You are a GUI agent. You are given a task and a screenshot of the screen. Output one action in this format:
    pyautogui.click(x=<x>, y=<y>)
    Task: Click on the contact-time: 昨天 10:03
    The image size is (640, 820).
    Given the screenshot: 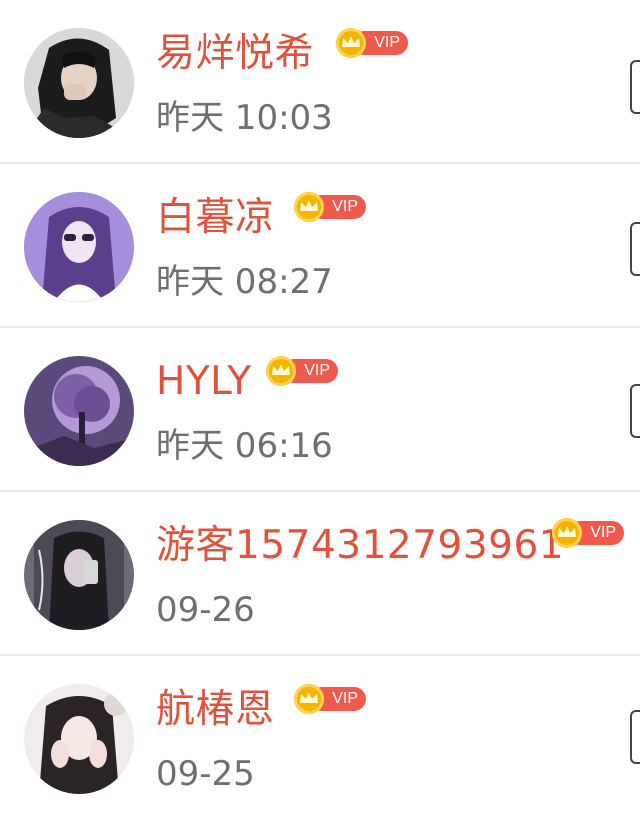 What is the action you would take?
    pyautogui.click(x=244, y=118)
    